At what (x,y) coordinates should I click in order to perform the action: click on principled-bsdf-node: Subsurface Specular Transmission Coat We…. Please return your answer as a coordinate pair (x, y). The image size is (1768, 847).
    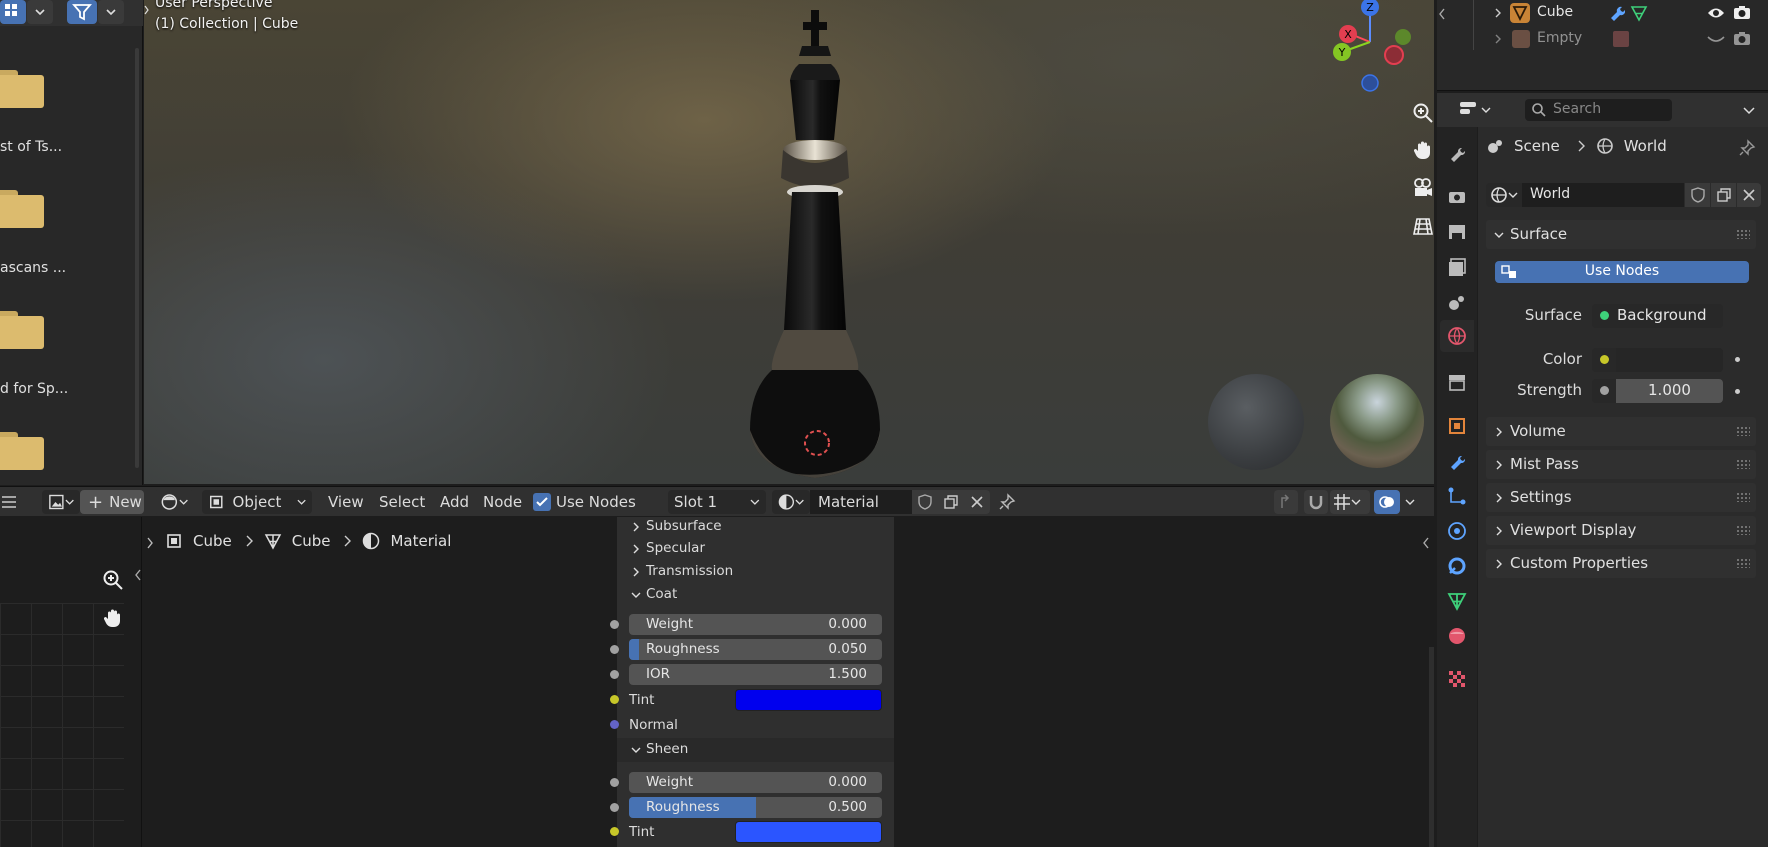
    Looking at the image, I should click on (752, 682).